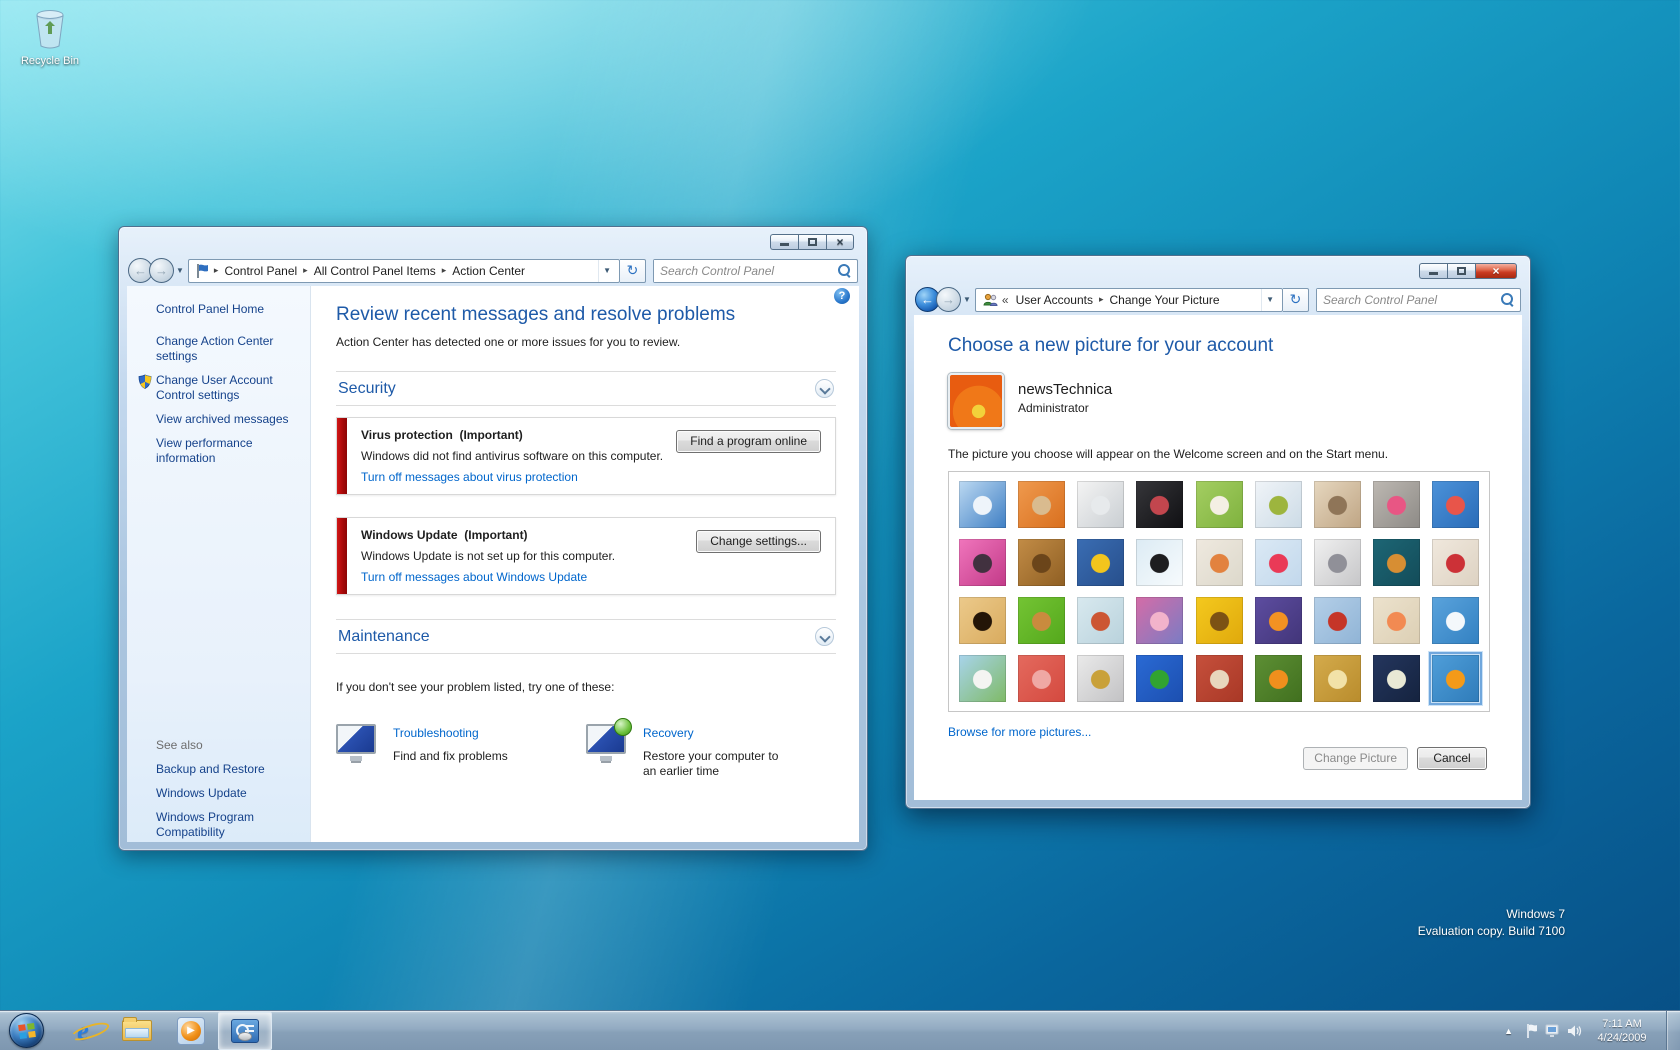 This screenshot has height=1050, width=1680. What do you see at coordinates (1278, 562) in the screenshot?
I see `picture-thumb-red-starburst` at bounding box center [1278, 562].